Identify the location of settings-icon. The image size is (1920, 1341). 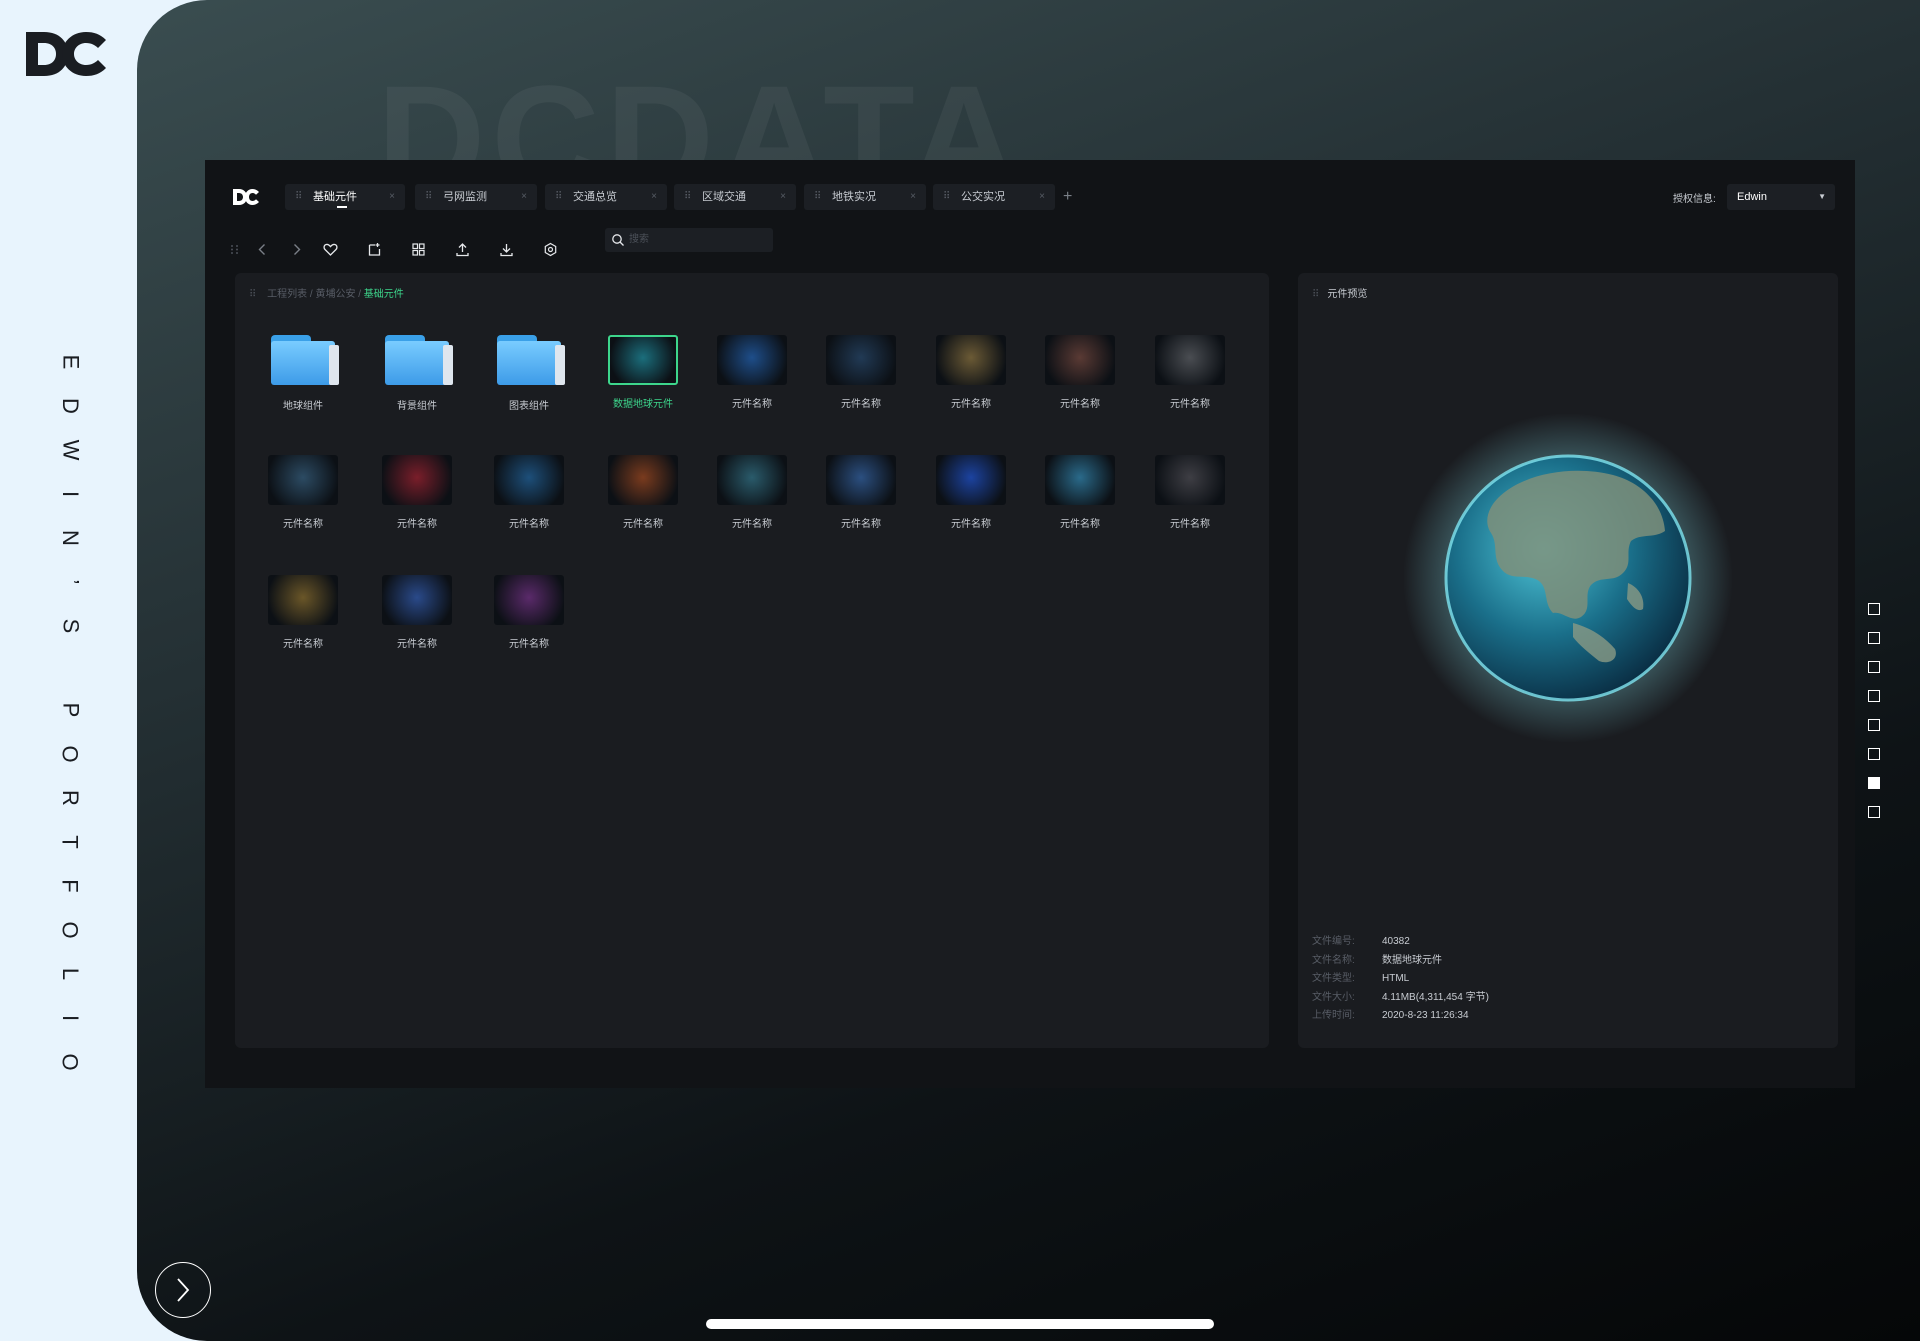
(550, 249).